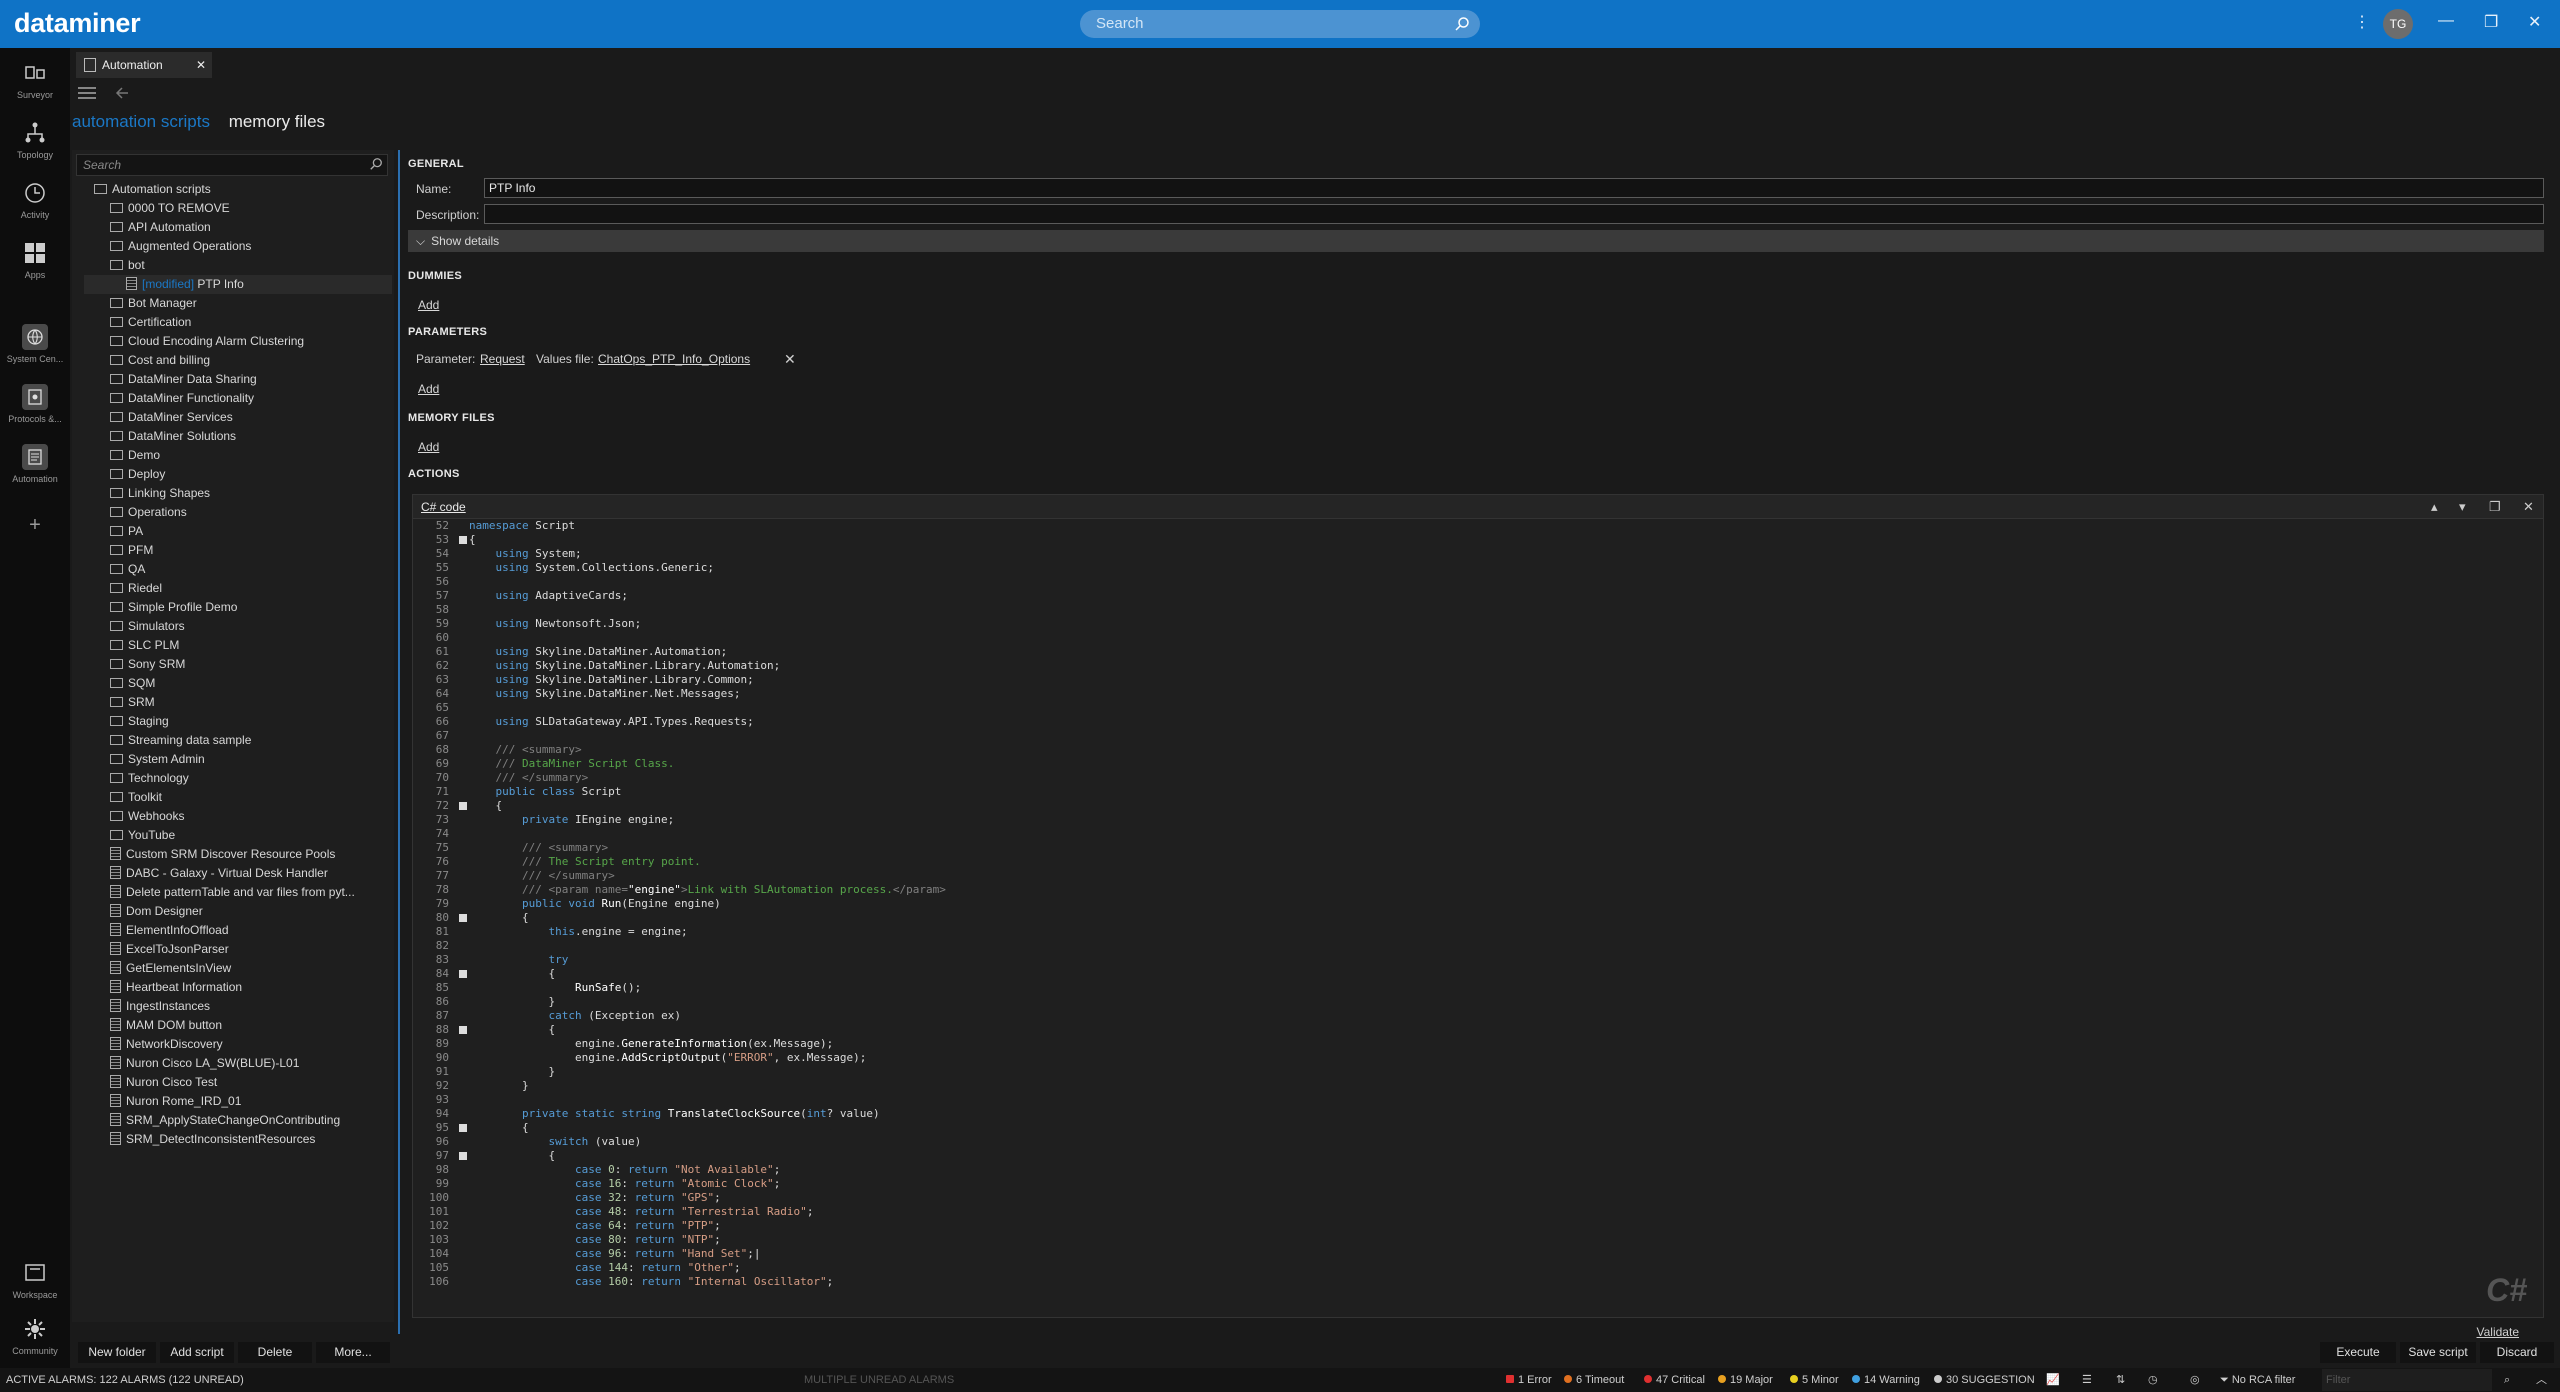 Image resolution: width=2560 pixels, height=1392 pixels. I want to click on tree-folder: 0000 TO REMOVE, so click(170, 208).